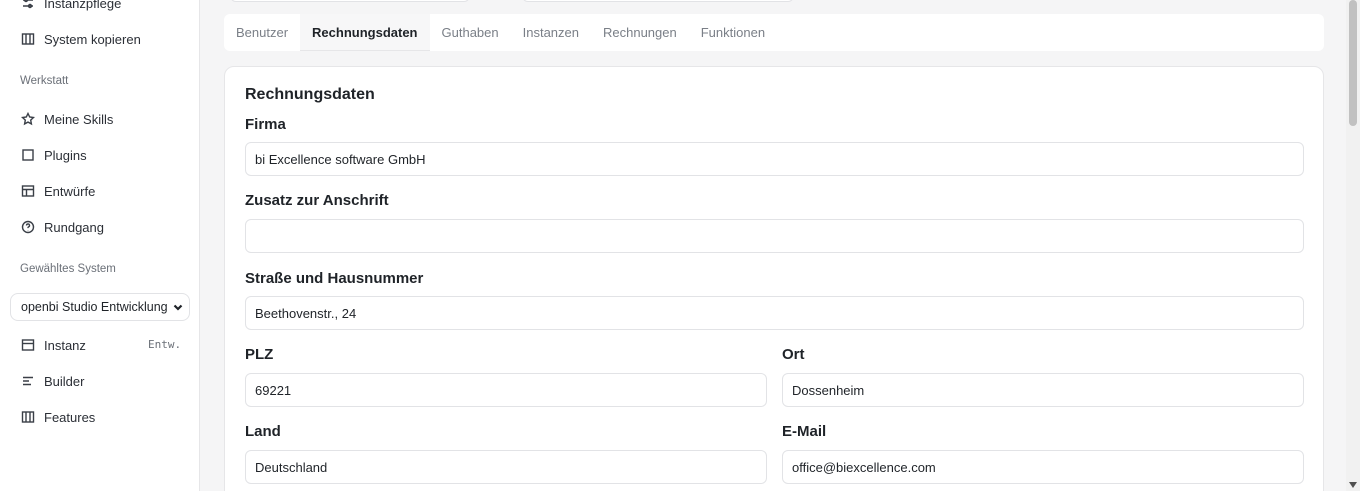 This screenshot has height=491, width=1360. I want to click on sidebar-item-features: Features, so click(57, 417).